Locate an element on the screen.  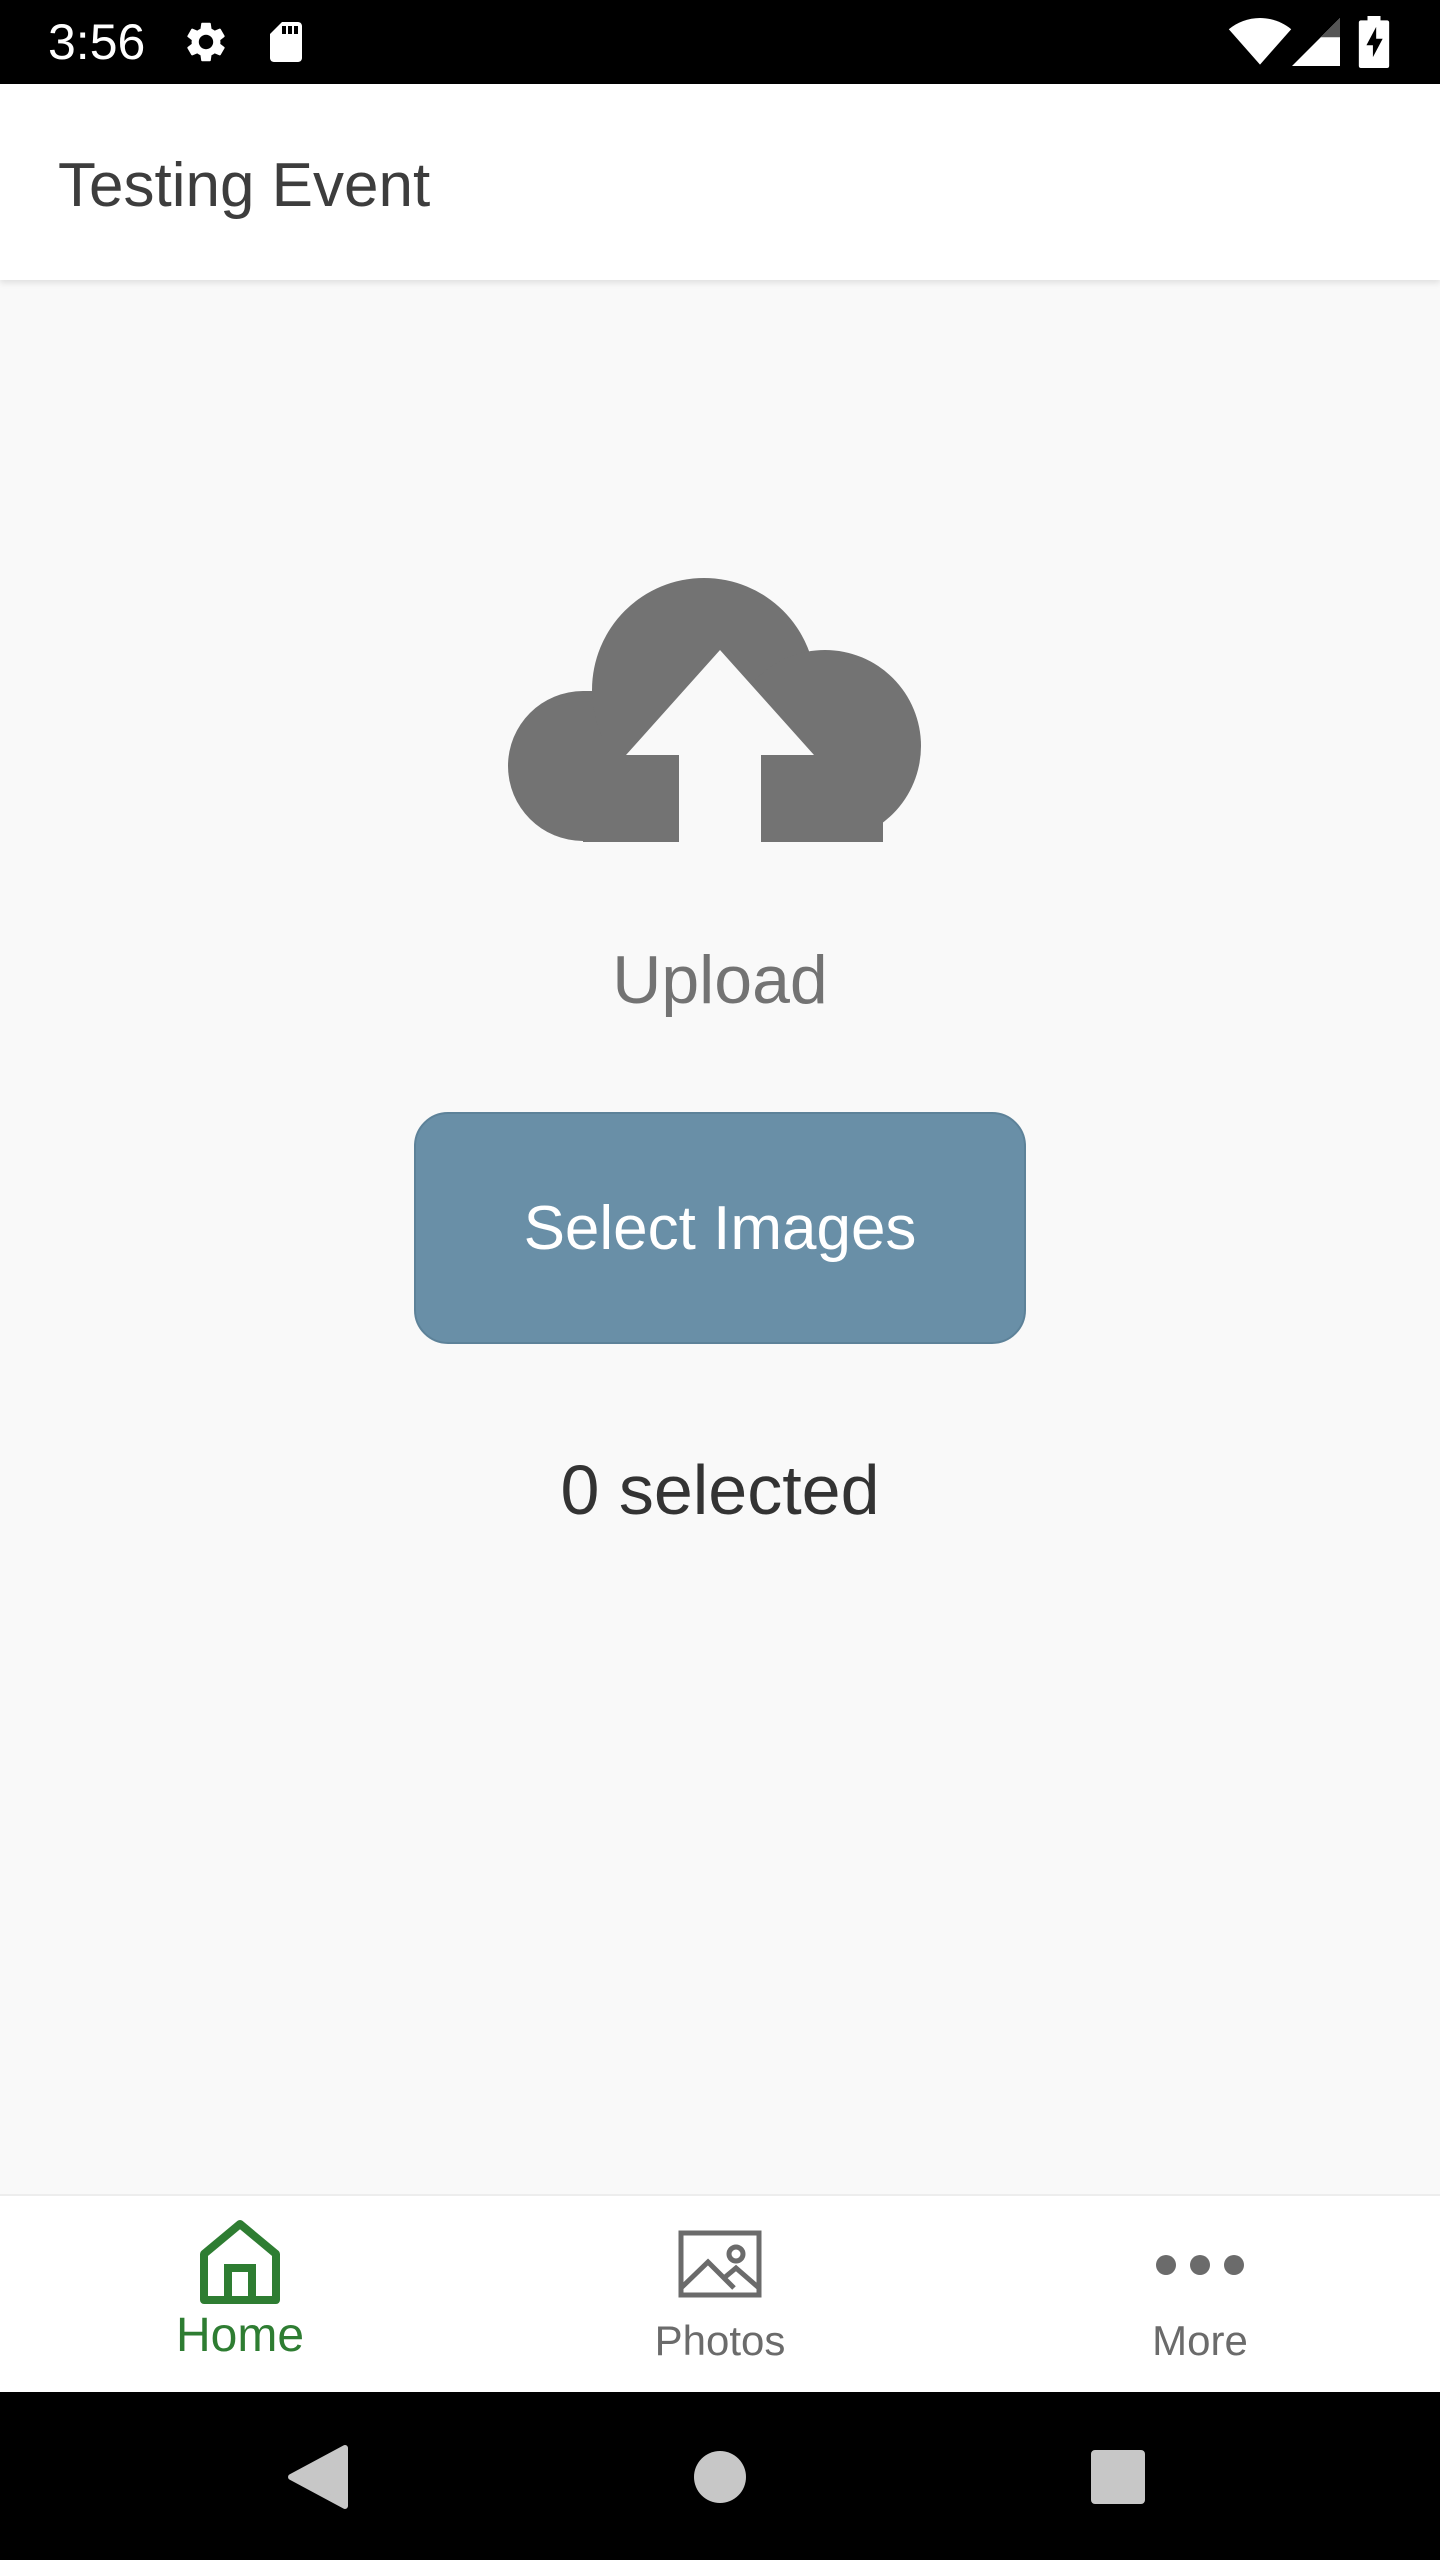
image-icon is located at coordinates (720, 2264).